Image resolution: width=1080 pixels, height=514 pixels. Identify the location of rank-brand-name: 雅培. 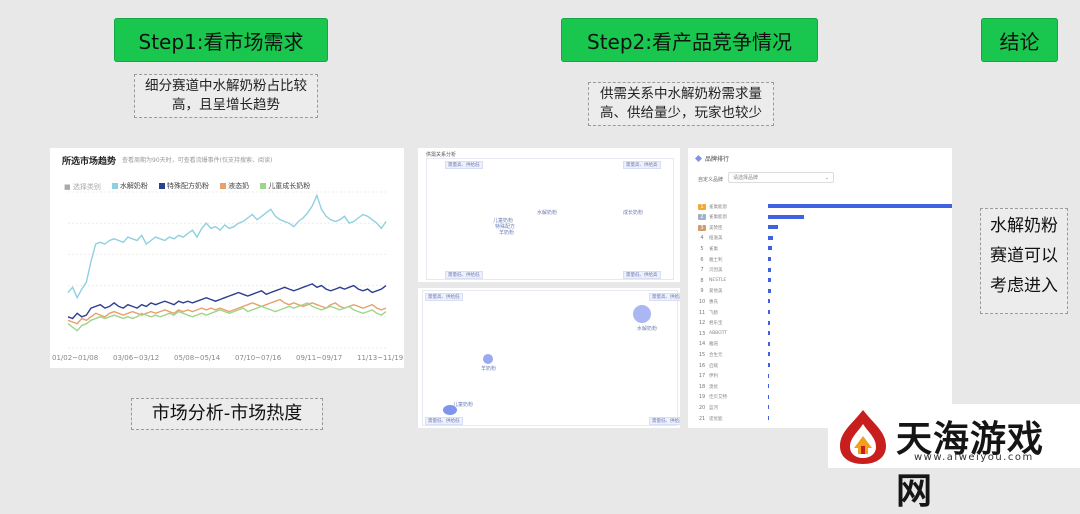
(713, 345).